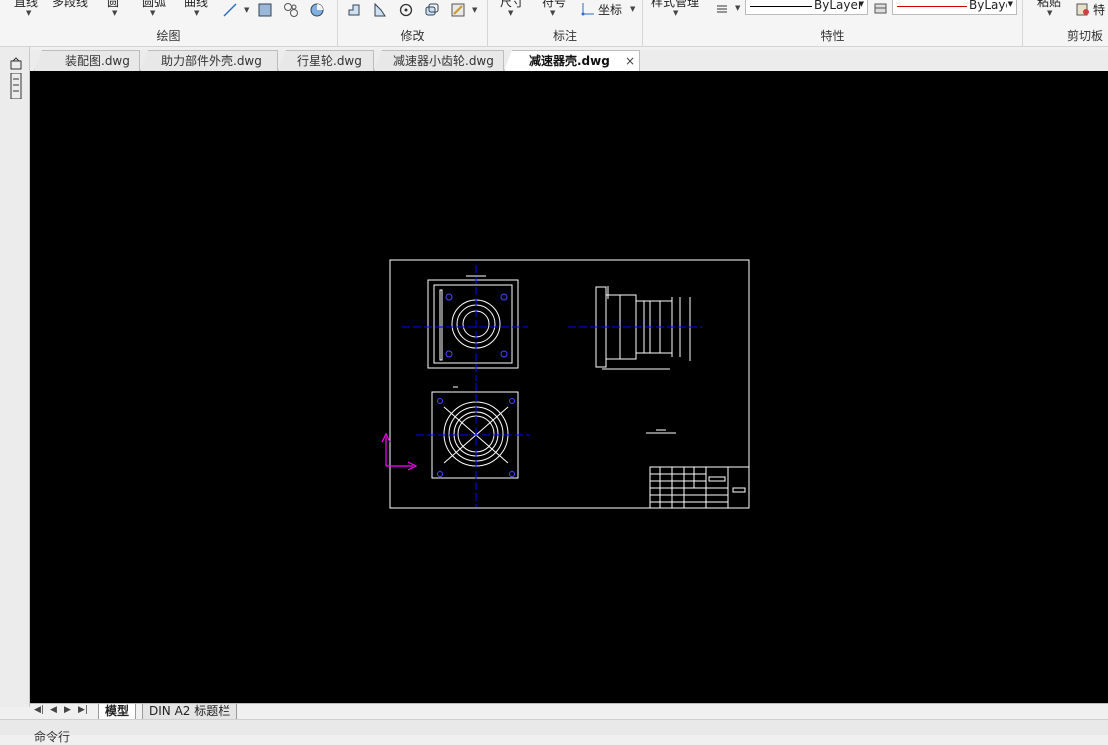 This screenshot has width=1108, height=745. Describe the element at coordinates (16, 86) in the screenshot. I see `palette-handle-icon` at that location.